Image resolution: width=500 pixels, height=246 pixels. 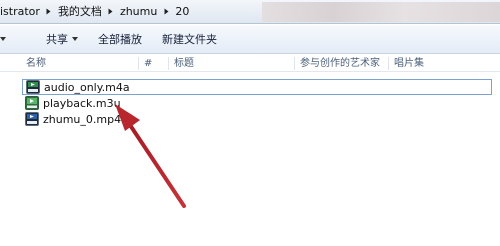 What do you see at coordinates (182, 63) in the screenshot?
I see `column-header-title: 标题` at bounding box center [182, 63].